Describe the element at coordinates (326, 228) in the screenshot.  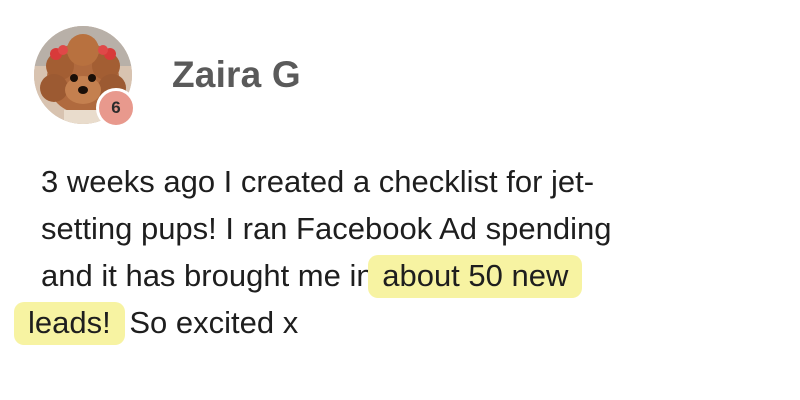
I see `post-line-2: setting pups! I ran Facebook Ad spending` at that location.